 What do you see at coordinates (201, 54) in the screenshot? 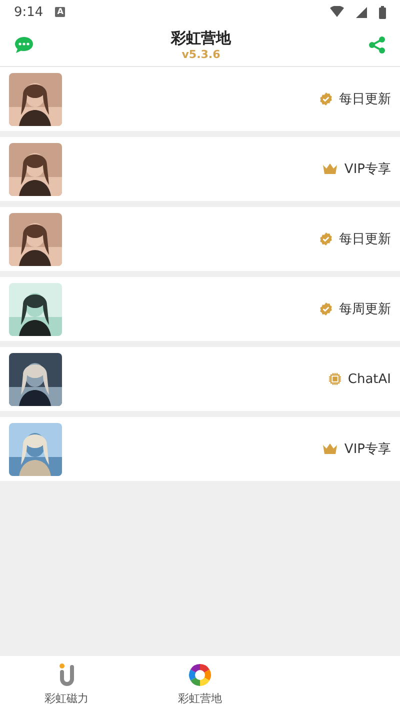
I see `version-label: v5.3.6` at bounding box center [201, 54].